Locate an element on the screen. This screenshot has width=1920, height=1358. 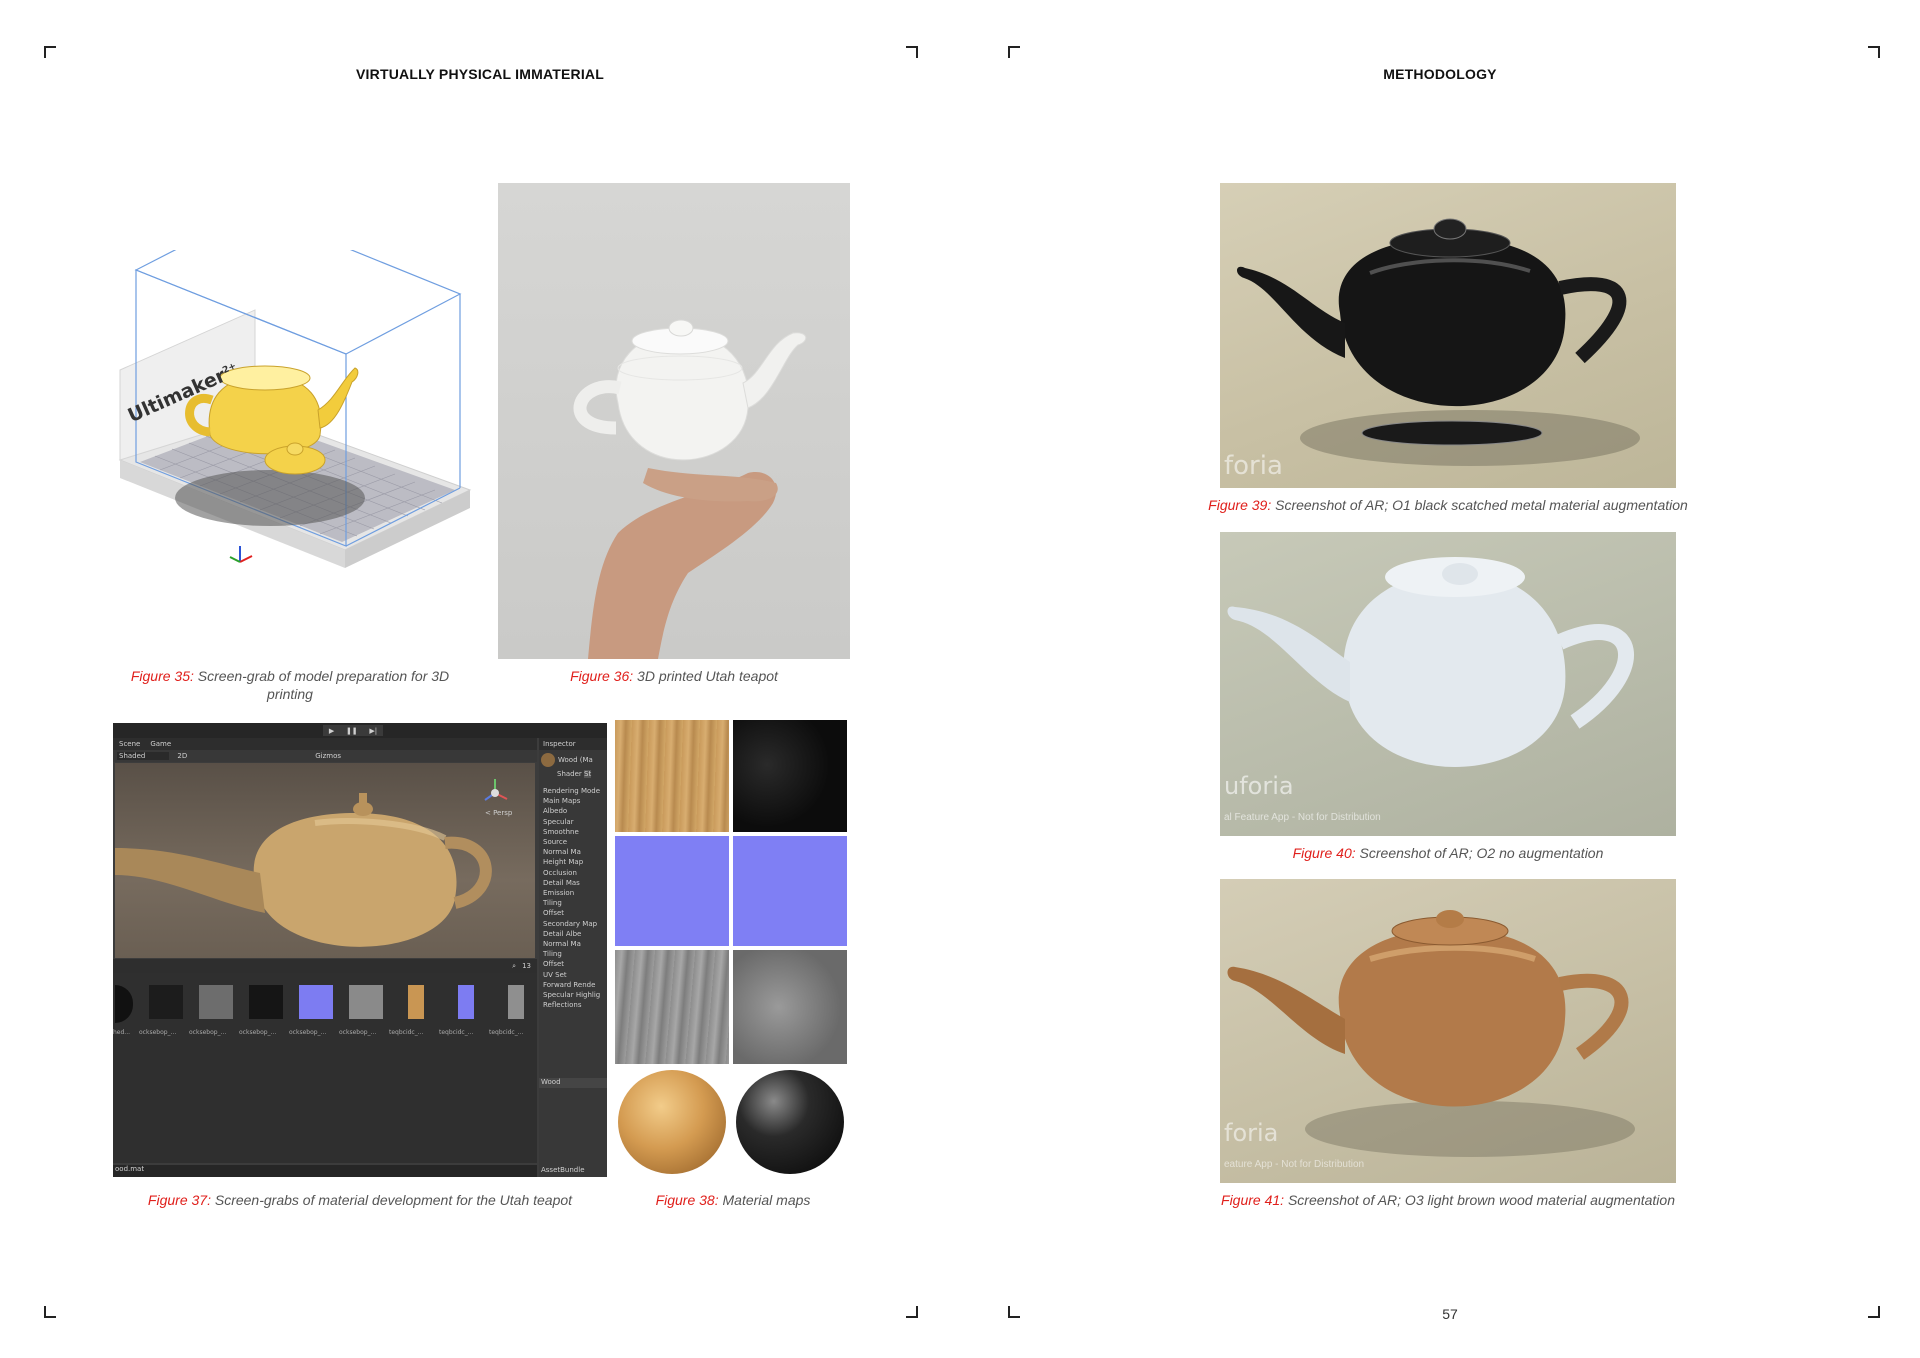
inspector-footer: Wood is located at coordinates (573, 1083).